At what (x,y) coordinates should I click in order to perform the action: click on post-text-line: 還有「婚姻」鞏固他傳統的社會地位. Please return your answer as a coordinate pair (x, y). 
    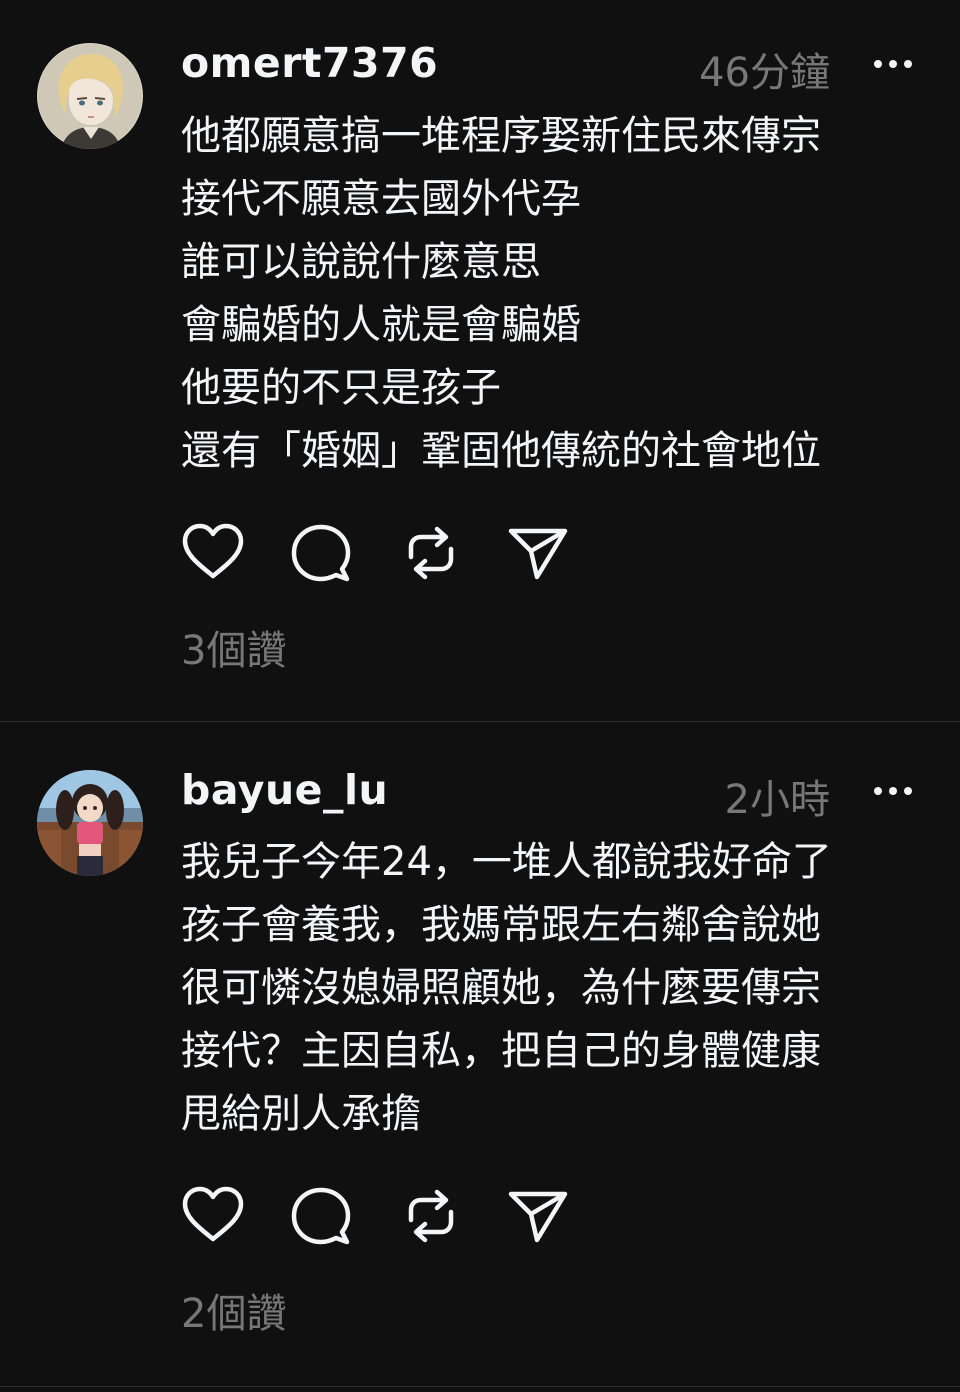
    Looking at the image, I should click on (501, 451).